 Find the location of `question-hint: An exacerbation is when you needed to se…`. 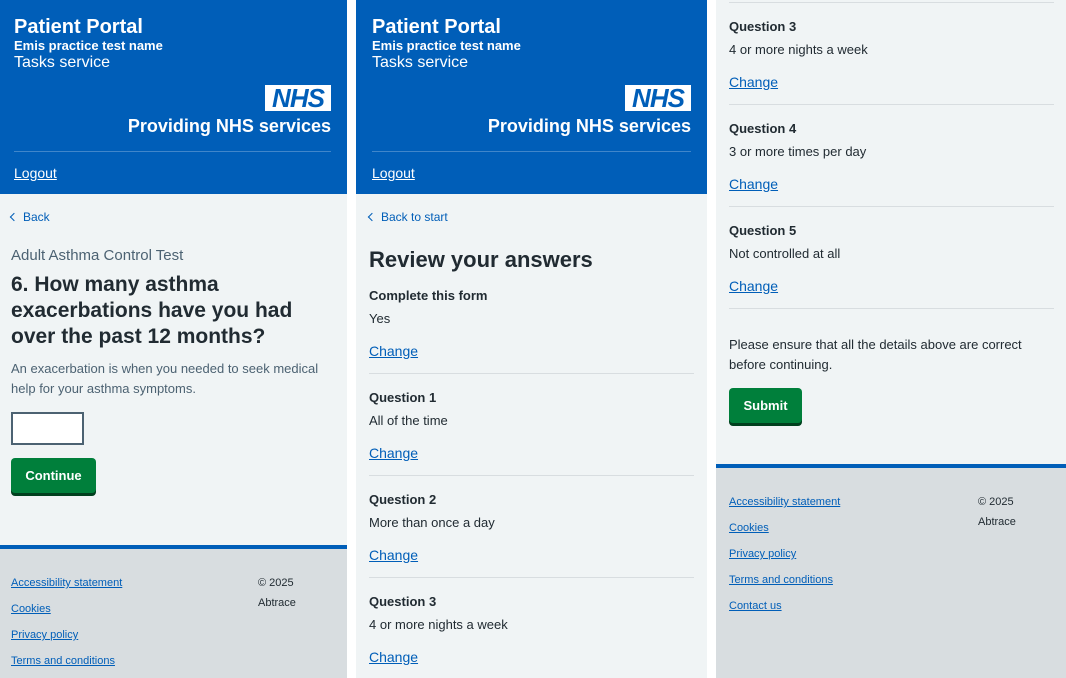

question-hint: An exacerbation is when you needed to se… is located at coordinates (165, 378).